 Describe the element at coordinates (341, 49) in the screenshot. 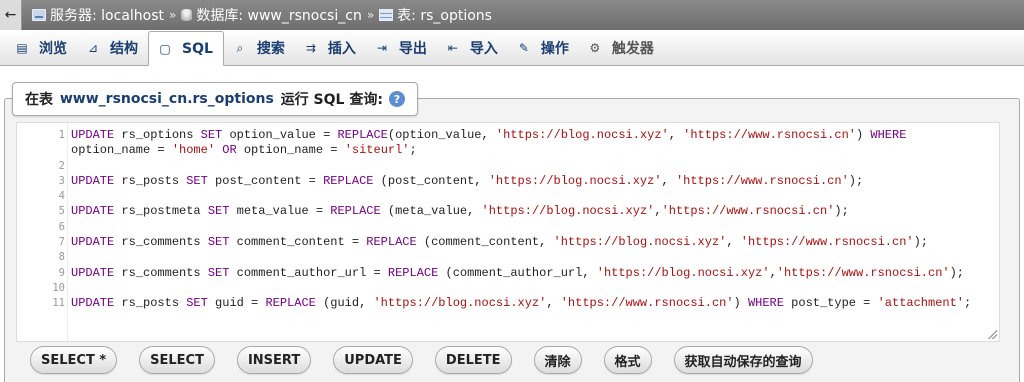

I see `tab-label: 插入` at that location.